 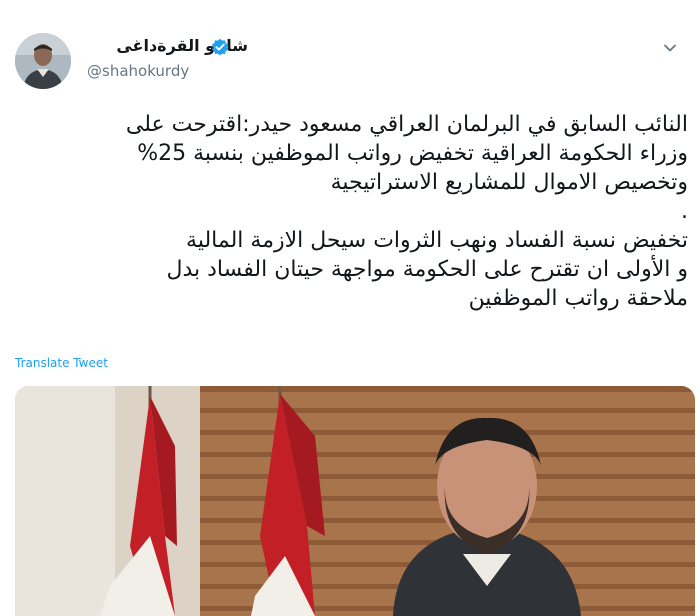 What do you see at coordinates (220, 47) in the screenshot?
I see `verified-badge-icon` at bounding box center [220, 47].